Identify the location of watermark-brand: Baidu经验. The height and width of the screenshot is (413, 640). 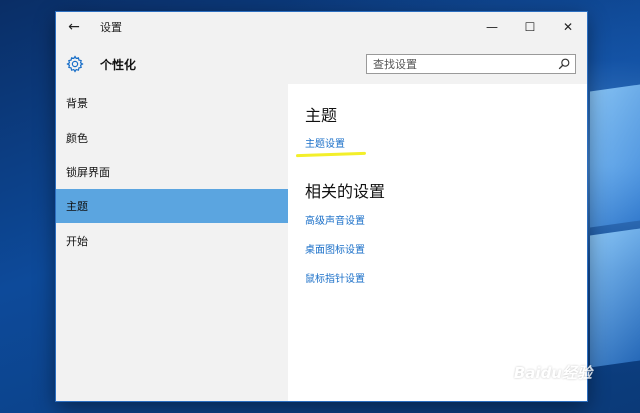
(552, 373).